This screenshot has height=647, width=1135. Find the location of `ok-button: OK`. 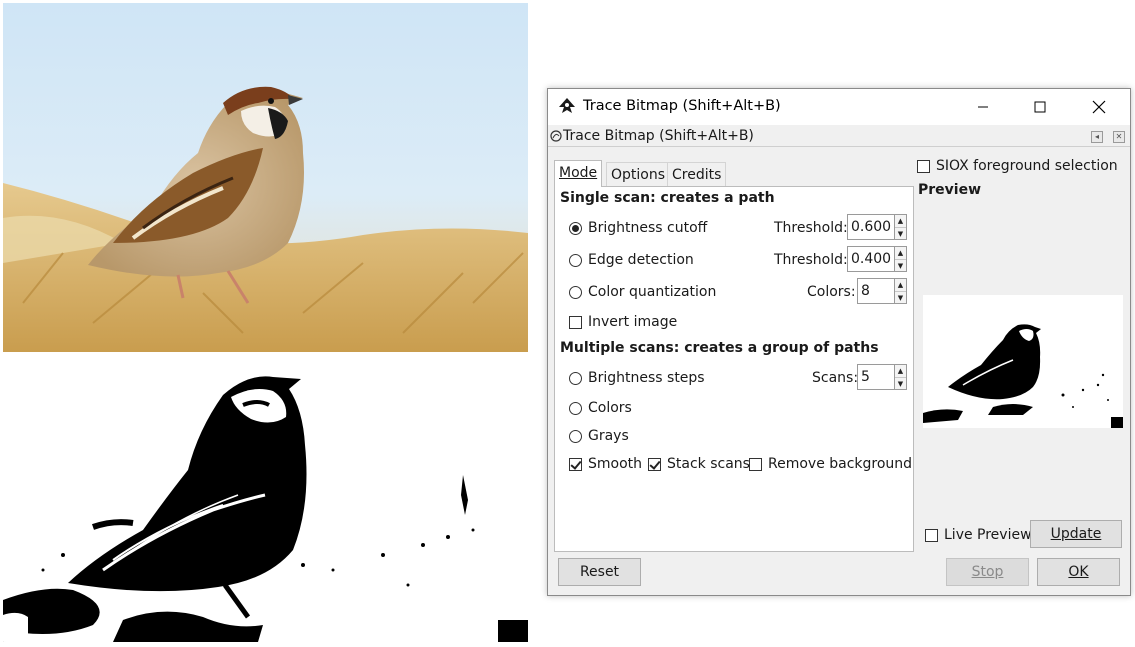

ok-button: OK is located at coordinates (1078, 572).